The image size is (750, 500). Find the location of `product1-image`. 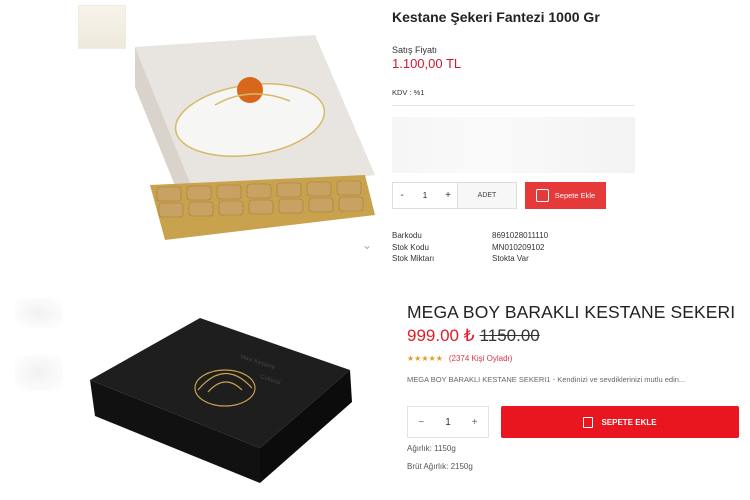

product1-image is located at coordinates (255, 137).